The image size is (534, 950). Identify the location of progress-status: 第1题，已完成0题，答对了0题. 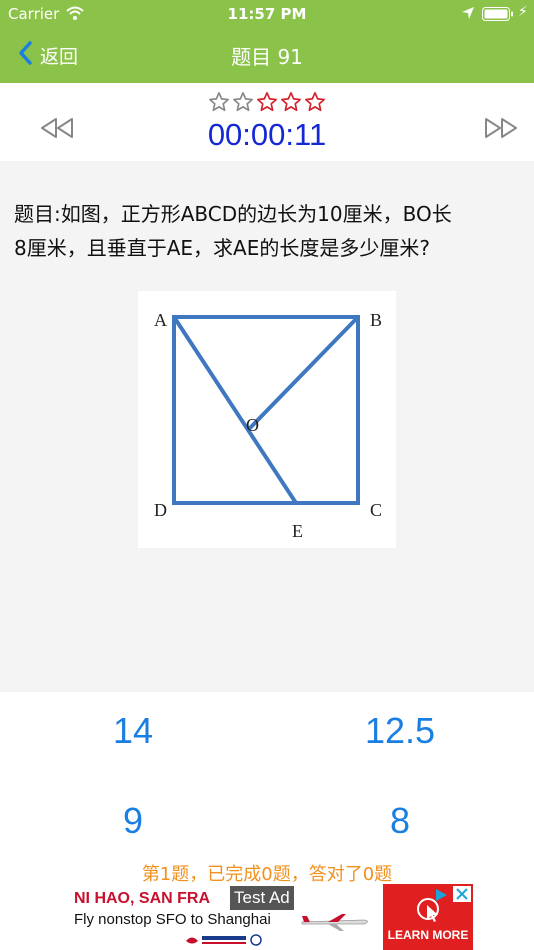
(267, 874).